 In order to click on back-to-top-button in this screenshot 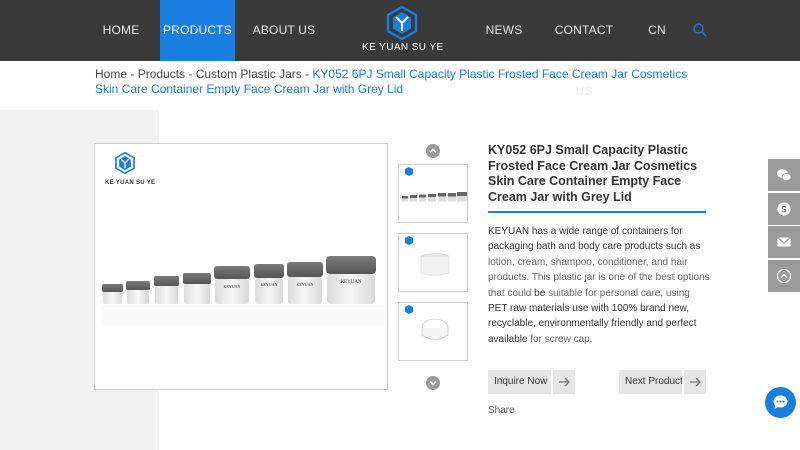, I will do `click(784, 276)`.